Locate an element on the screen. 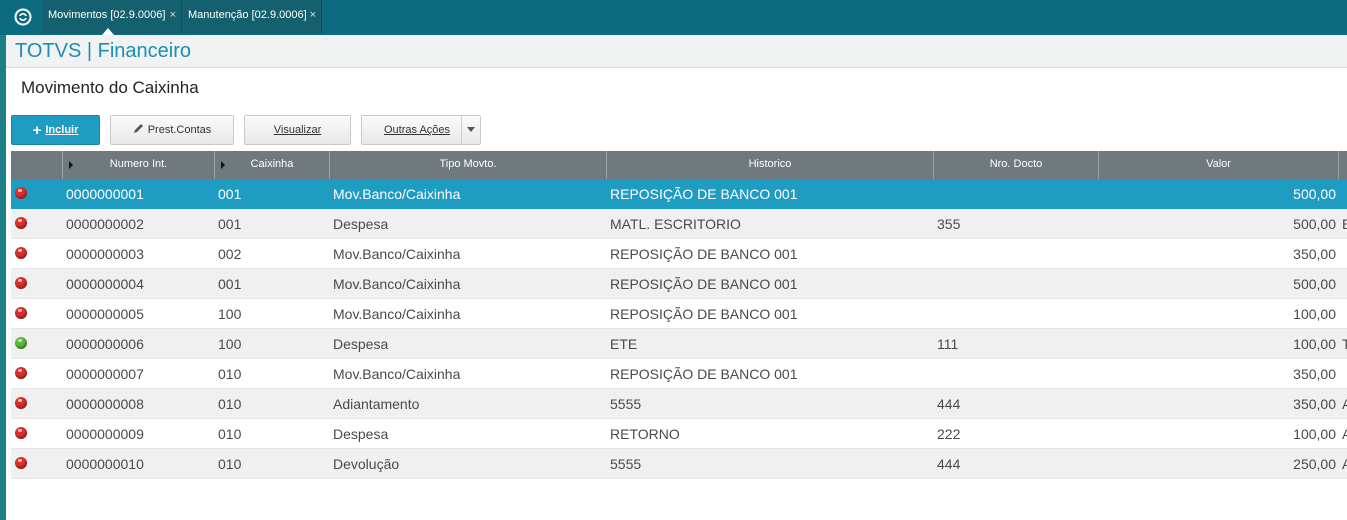 Image resolution: width=1347 pixels, height=520 pixels. outras-acoes-dropdown: Outras Ações is located at coordinates (421, 130).